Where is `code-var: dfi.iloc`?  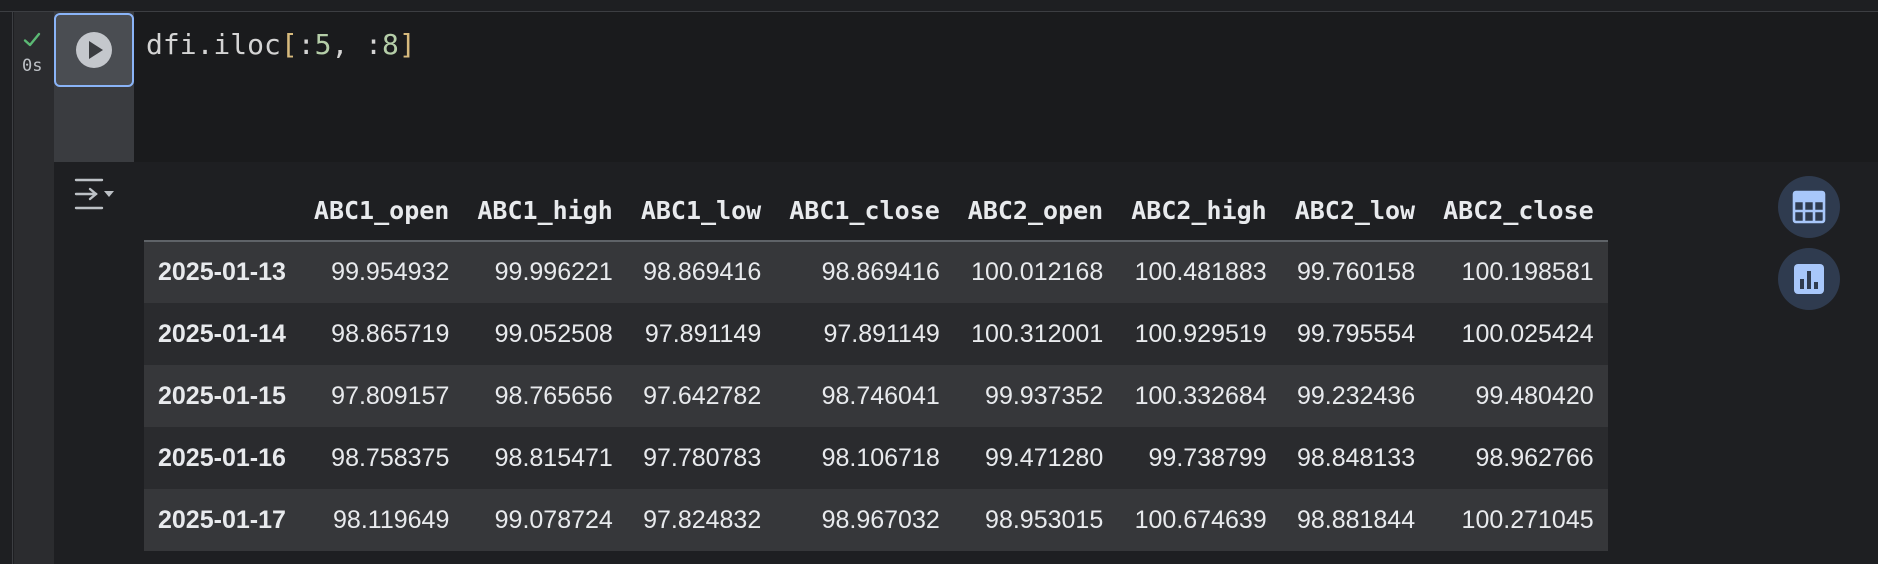 code-var: dfi.iloc is located at coordinates (213, 44).